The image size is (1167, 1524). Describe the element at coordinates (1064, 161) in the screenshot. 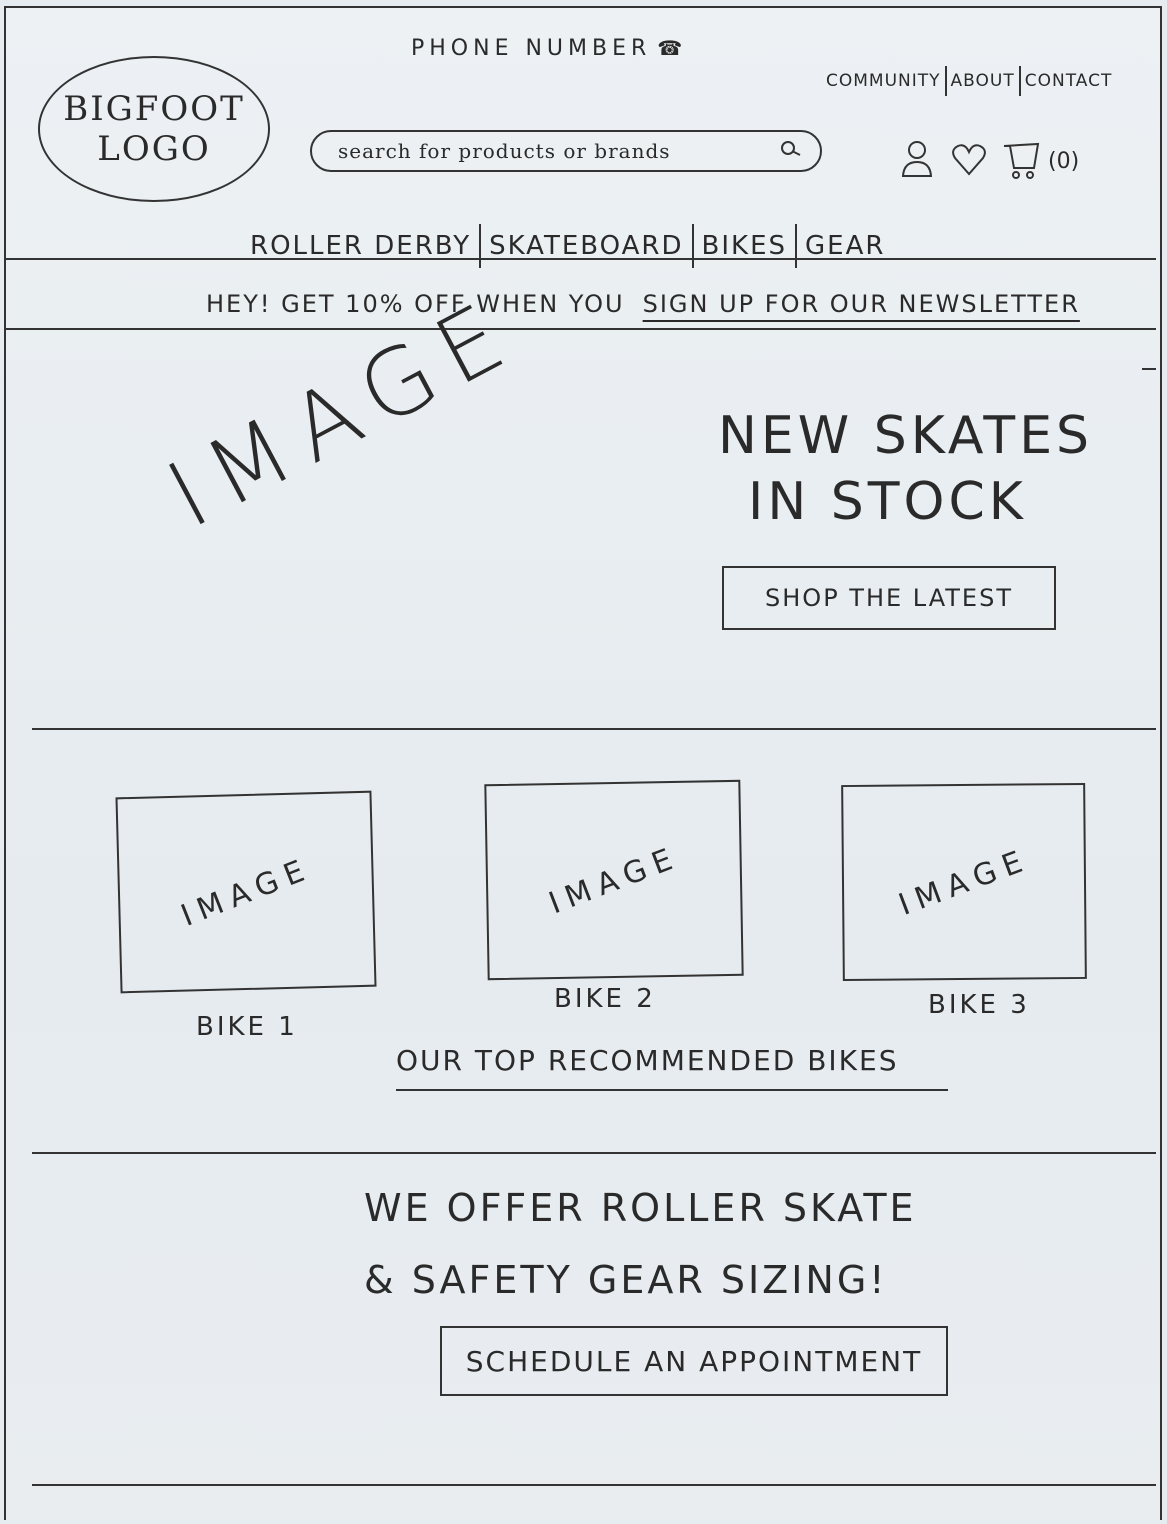

I see `cart-count: (0)` at that location.